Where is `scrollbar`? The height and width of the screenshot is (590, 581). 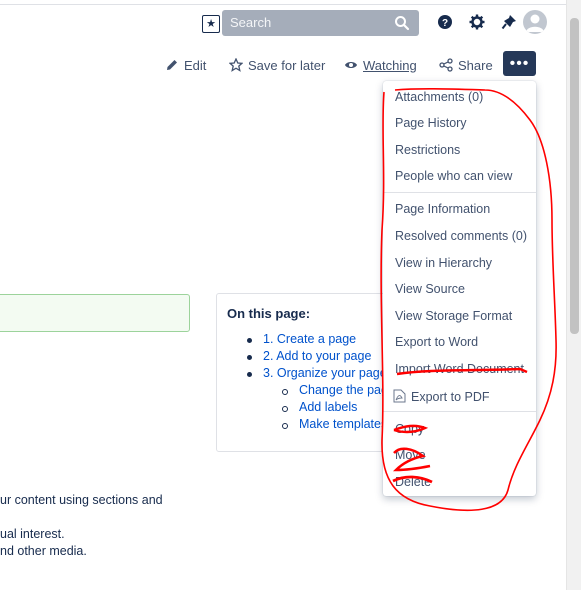
scrollbar is located at coordinates (573, 295).